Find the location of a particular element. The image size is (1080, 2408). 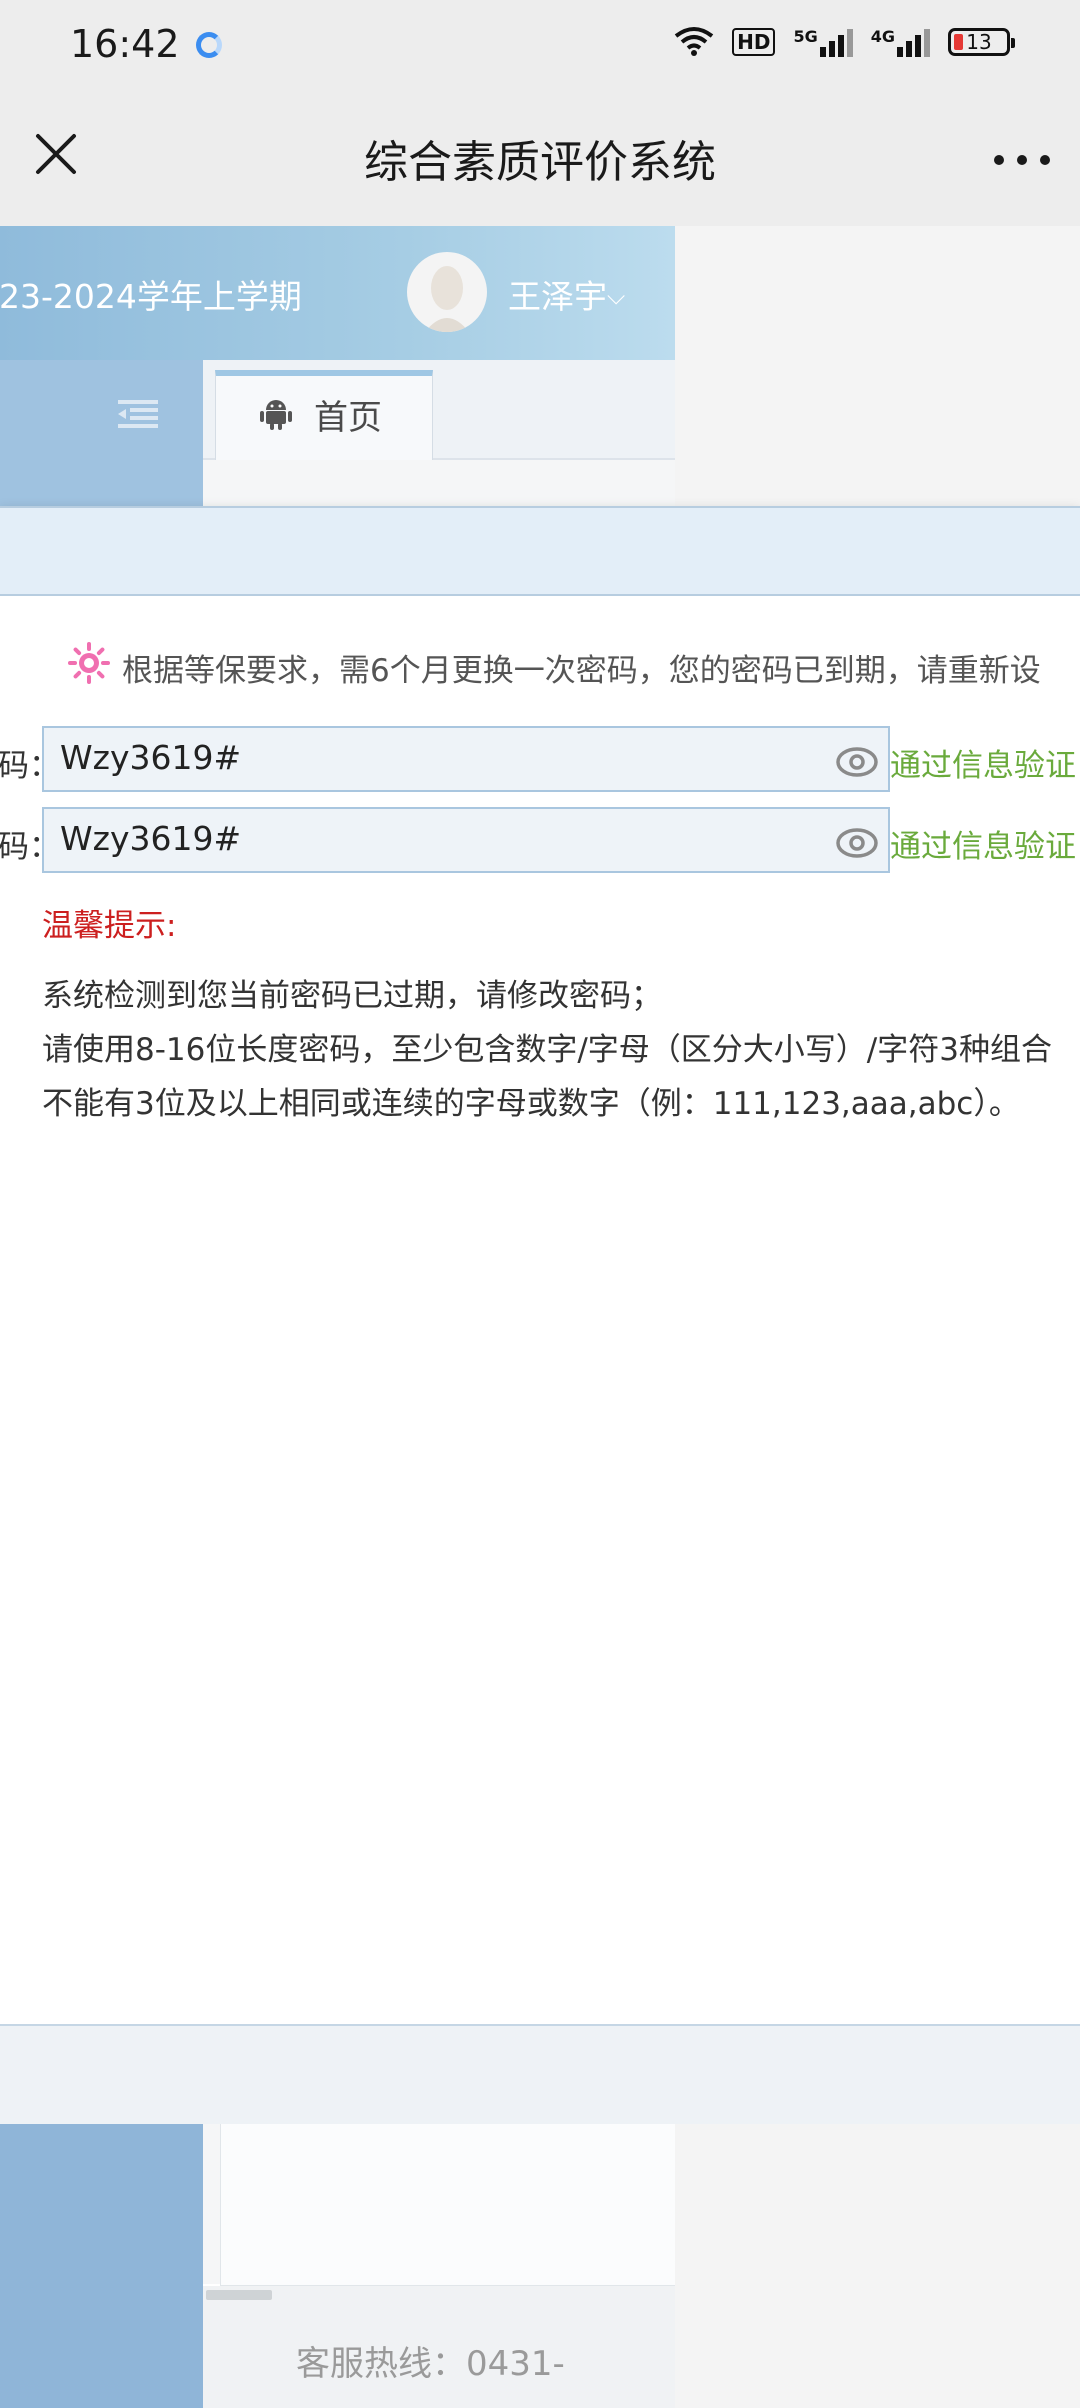

avatar is located at coordinates (447, 292).